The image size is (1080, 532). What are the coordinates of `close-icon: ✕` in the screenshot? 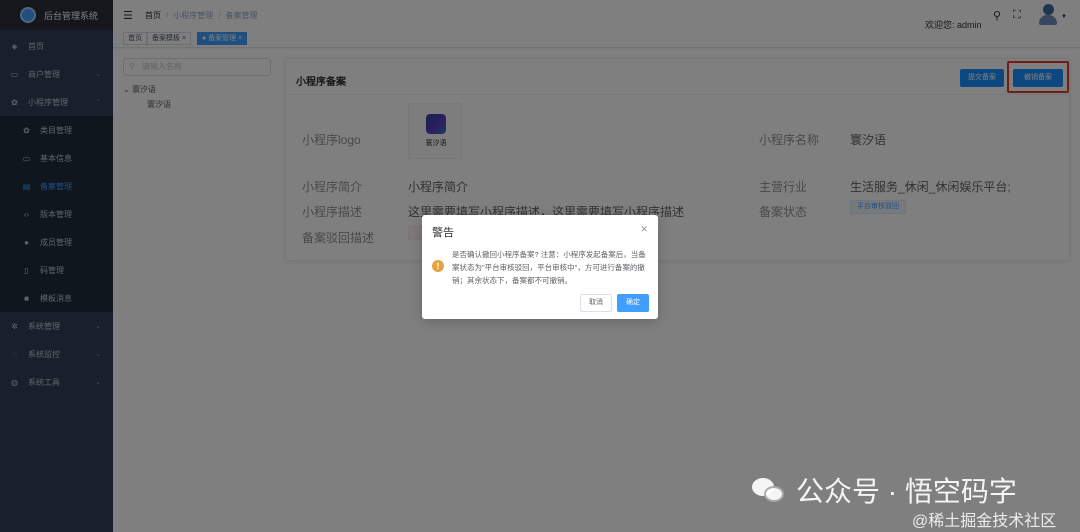 It's located at (644, 229).